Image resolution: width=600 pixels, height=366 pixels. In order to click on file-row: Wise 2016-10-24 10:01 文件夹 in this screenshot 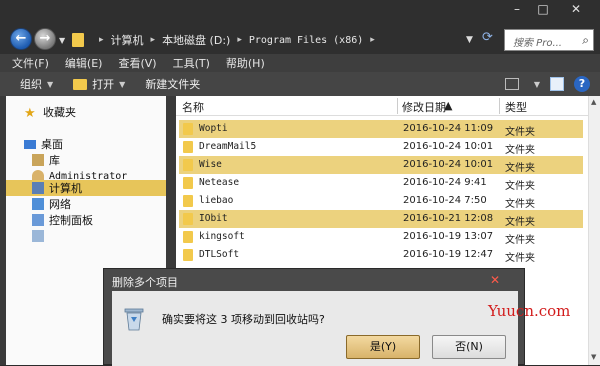, I will do `click(381, 165)`.